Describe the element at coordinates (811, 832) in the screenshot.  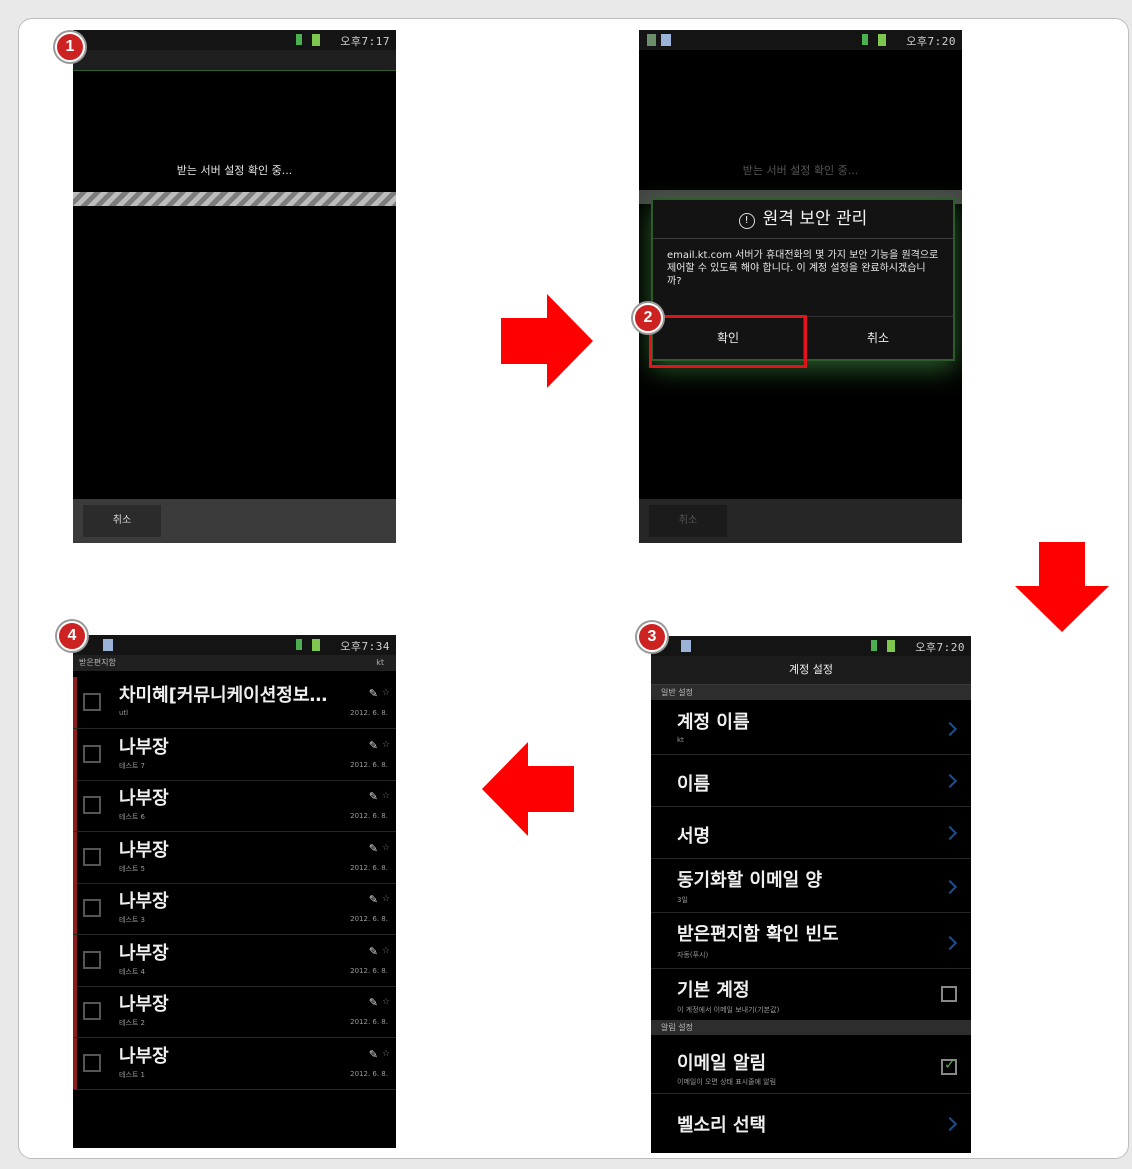
I see `setting-signature: 서명` at that location.